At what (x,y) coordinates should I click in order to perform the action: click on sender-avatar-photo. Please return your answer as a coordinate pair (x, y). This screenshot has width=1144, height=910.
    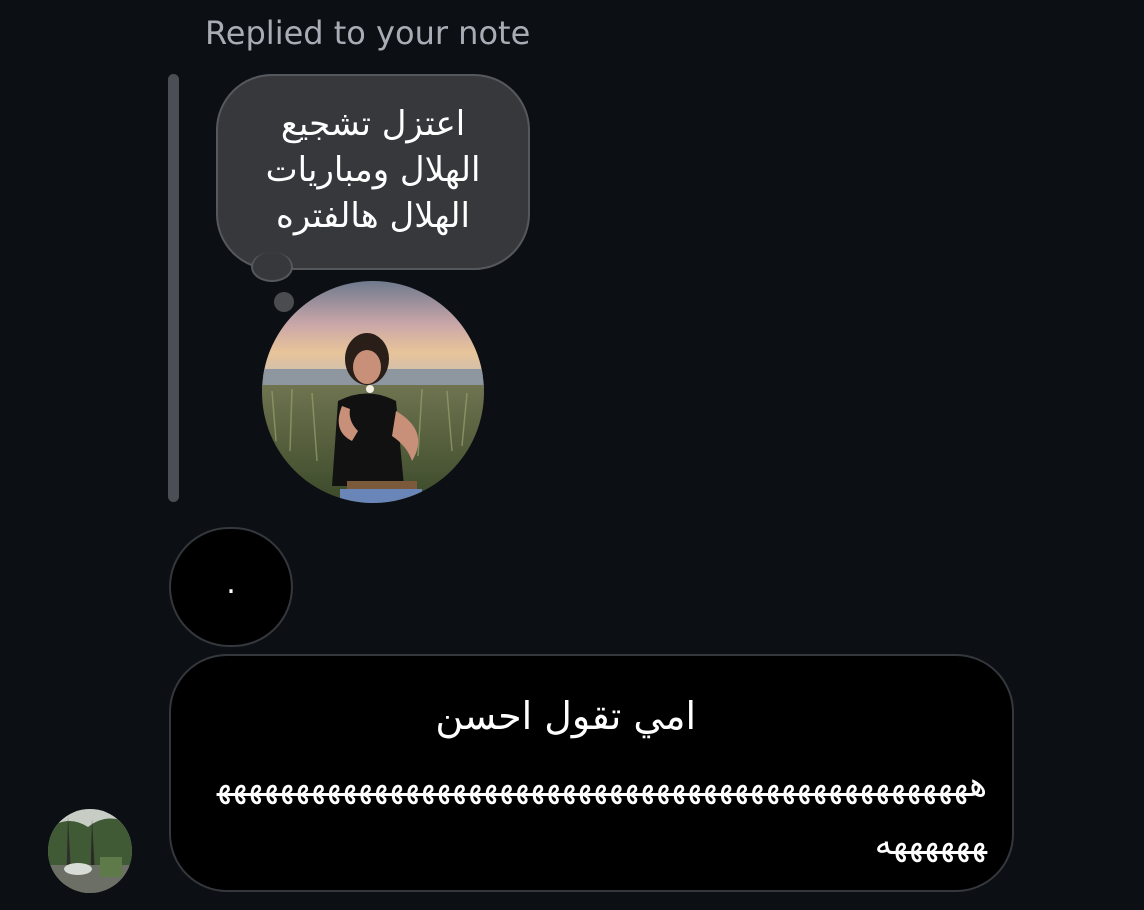
    Looking at the image, I should click on (90, 851).